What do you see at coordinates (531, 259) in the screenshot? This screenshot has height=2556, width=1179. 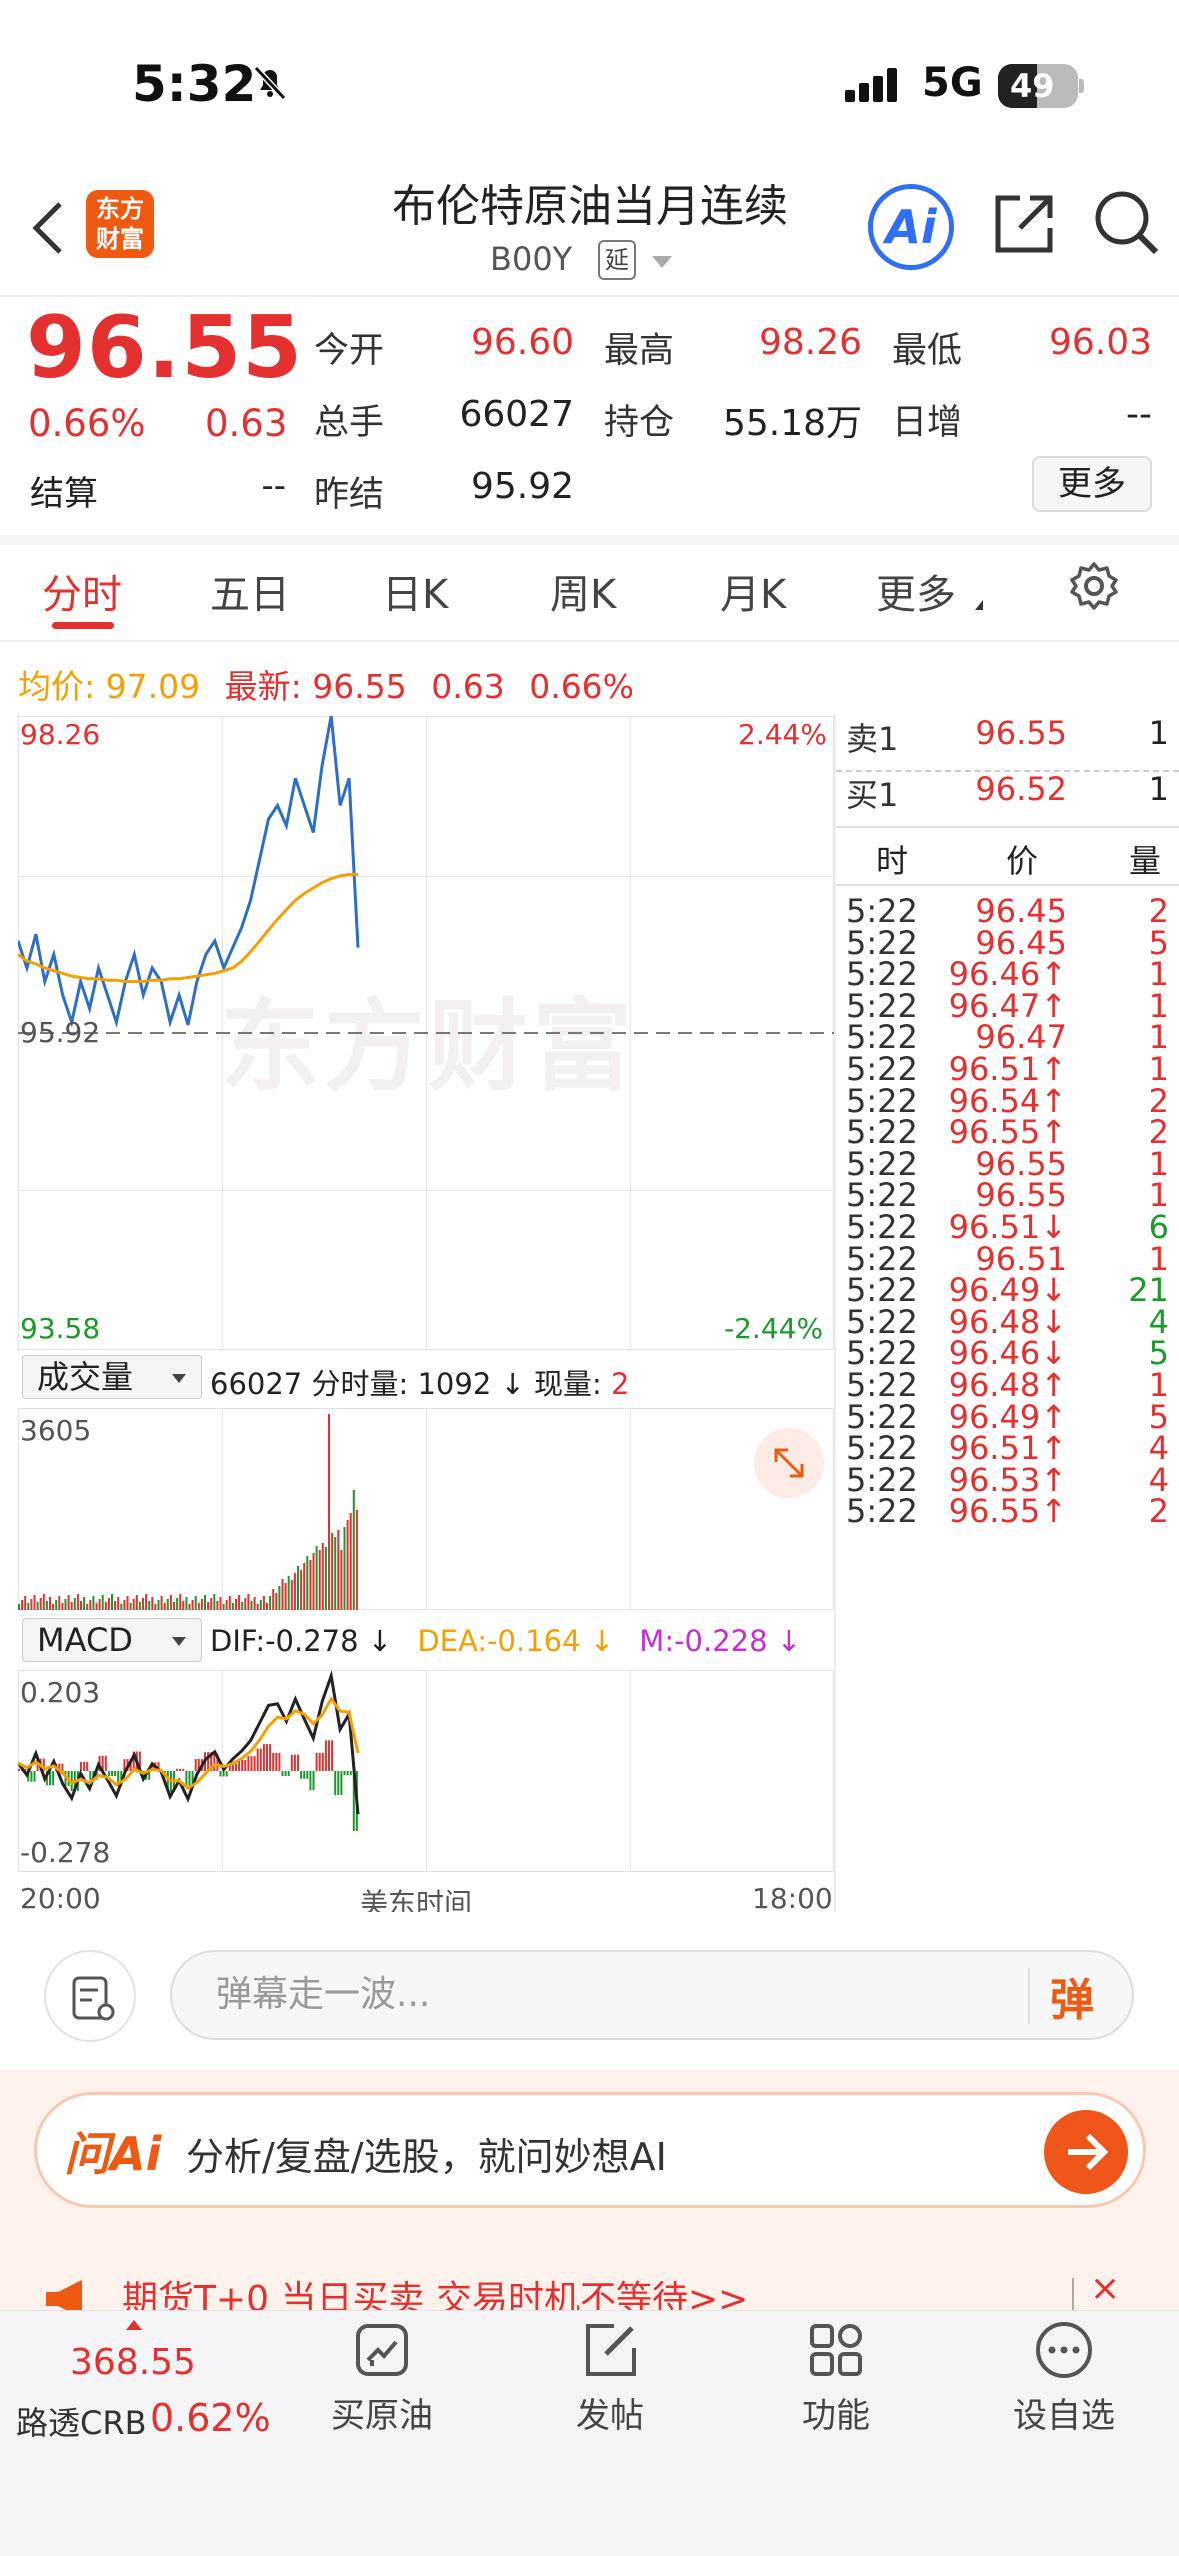 I see `instrument-symbol: B00Y` at bounding box center [531, 259].